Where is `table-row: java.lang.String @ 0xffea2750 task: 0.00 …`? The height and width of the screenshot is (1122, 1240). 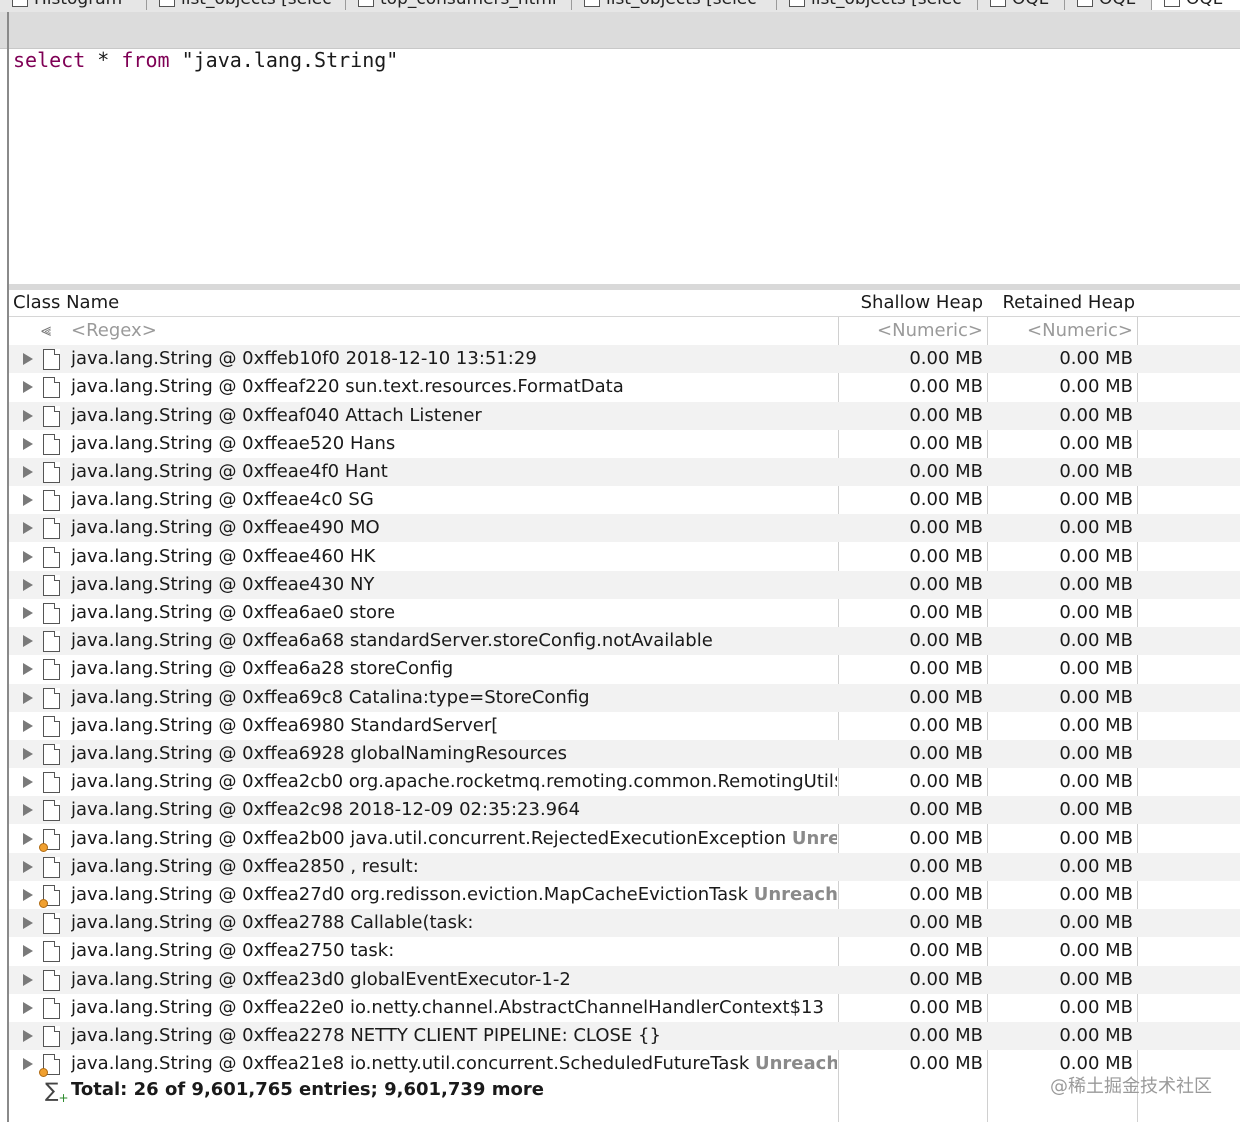 table-row: java.lang.String @ 0xffea2750 task: 0.00 … is located at coordinates (624, 951).